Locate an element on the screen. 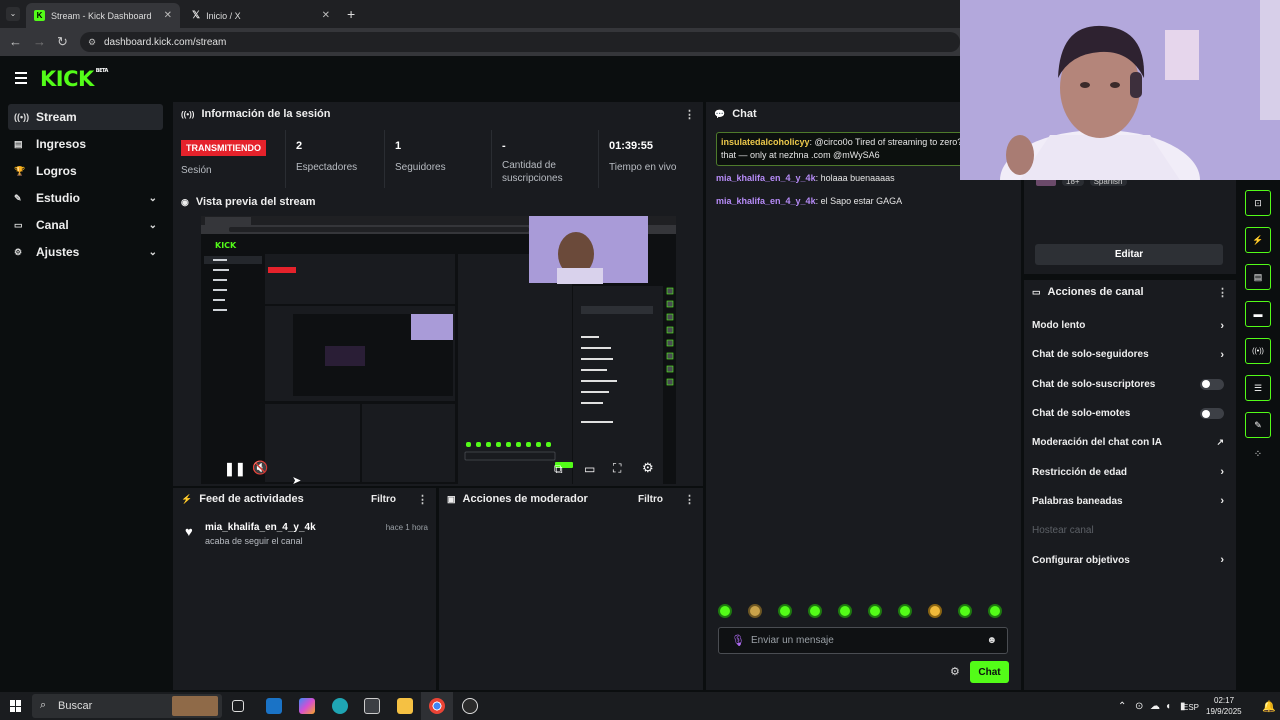 This screenshot has width=1280, height=720. emoji-icon: ☻ is located at coordinates (991, 640).